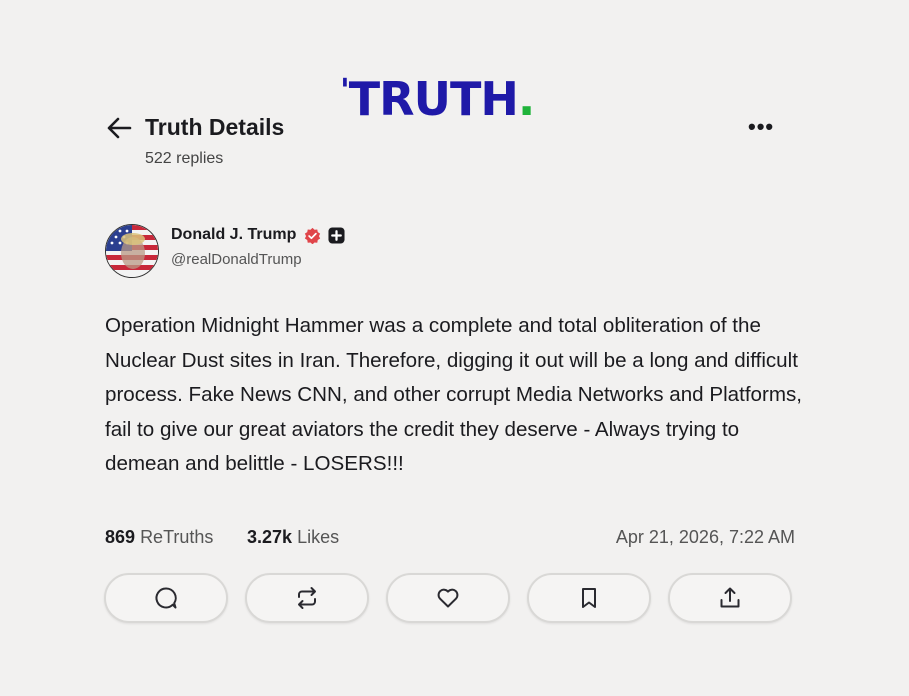  What do you see at coordinates (258, 247) in the screenshot?
I see `author-block: Donald J. Trump @realDonaldTrump` at bounding box center [258, 247].